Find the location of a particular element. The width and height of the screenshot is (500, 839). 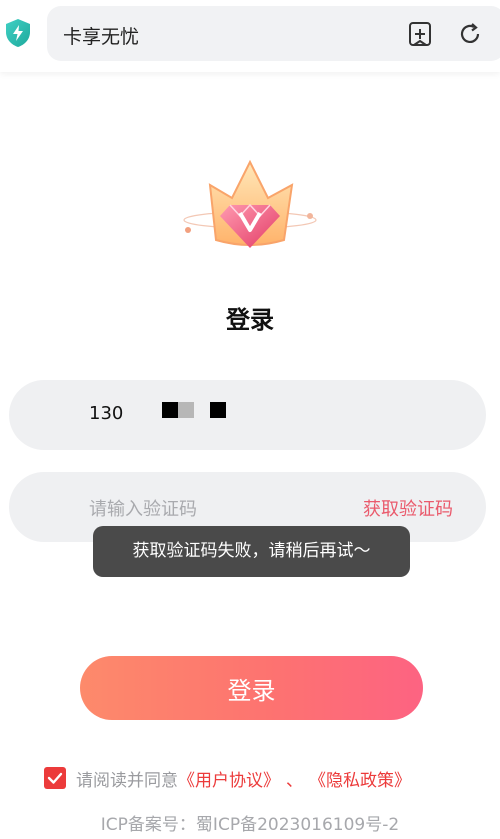

user-agreement-link: 《用户协议》 is located at coordinates (229, 778).